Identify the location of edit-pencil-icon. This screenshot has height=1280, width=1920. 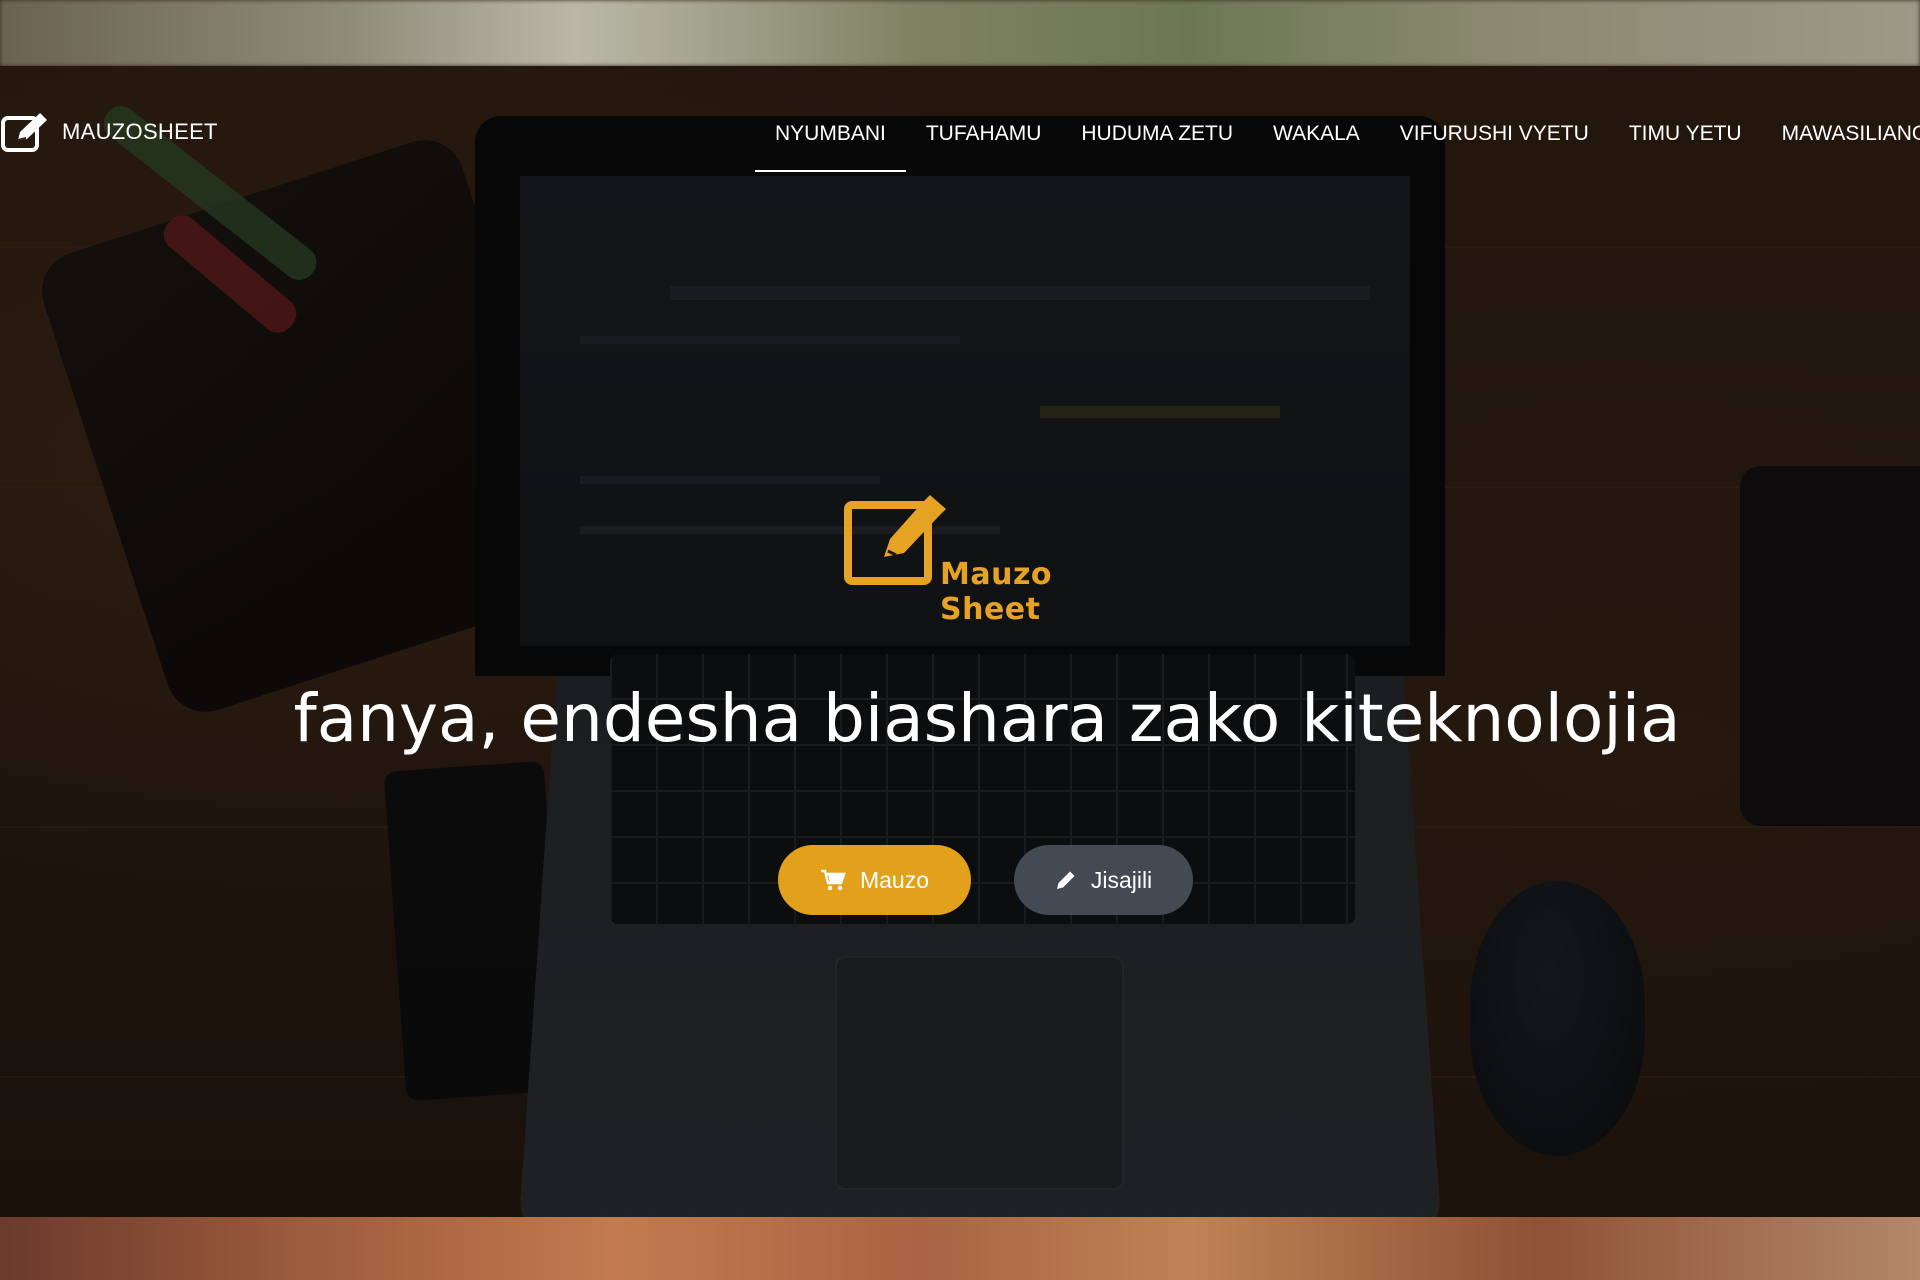
(895, 540).